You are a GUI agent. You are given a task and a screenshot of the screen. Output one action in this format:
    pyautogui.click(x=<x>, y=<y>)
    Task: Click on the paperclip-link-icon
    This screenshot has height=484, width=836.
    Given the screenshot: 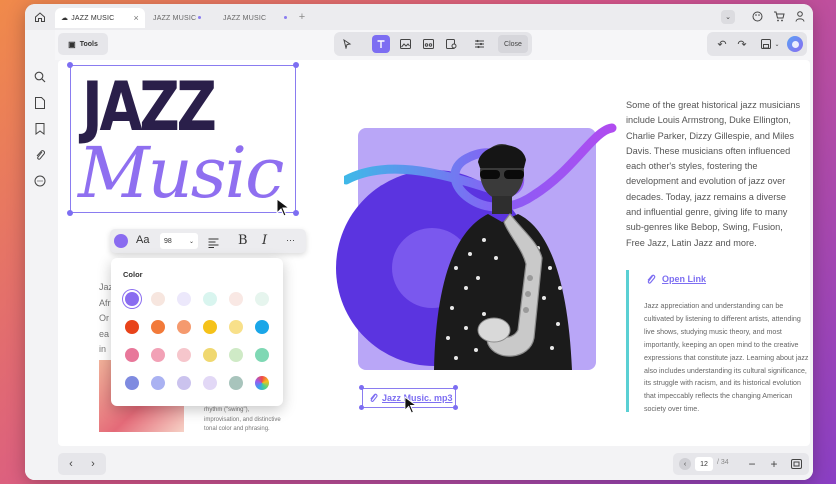 What is the action you would take?
    pyautogui.click(x=651, y=279)
    